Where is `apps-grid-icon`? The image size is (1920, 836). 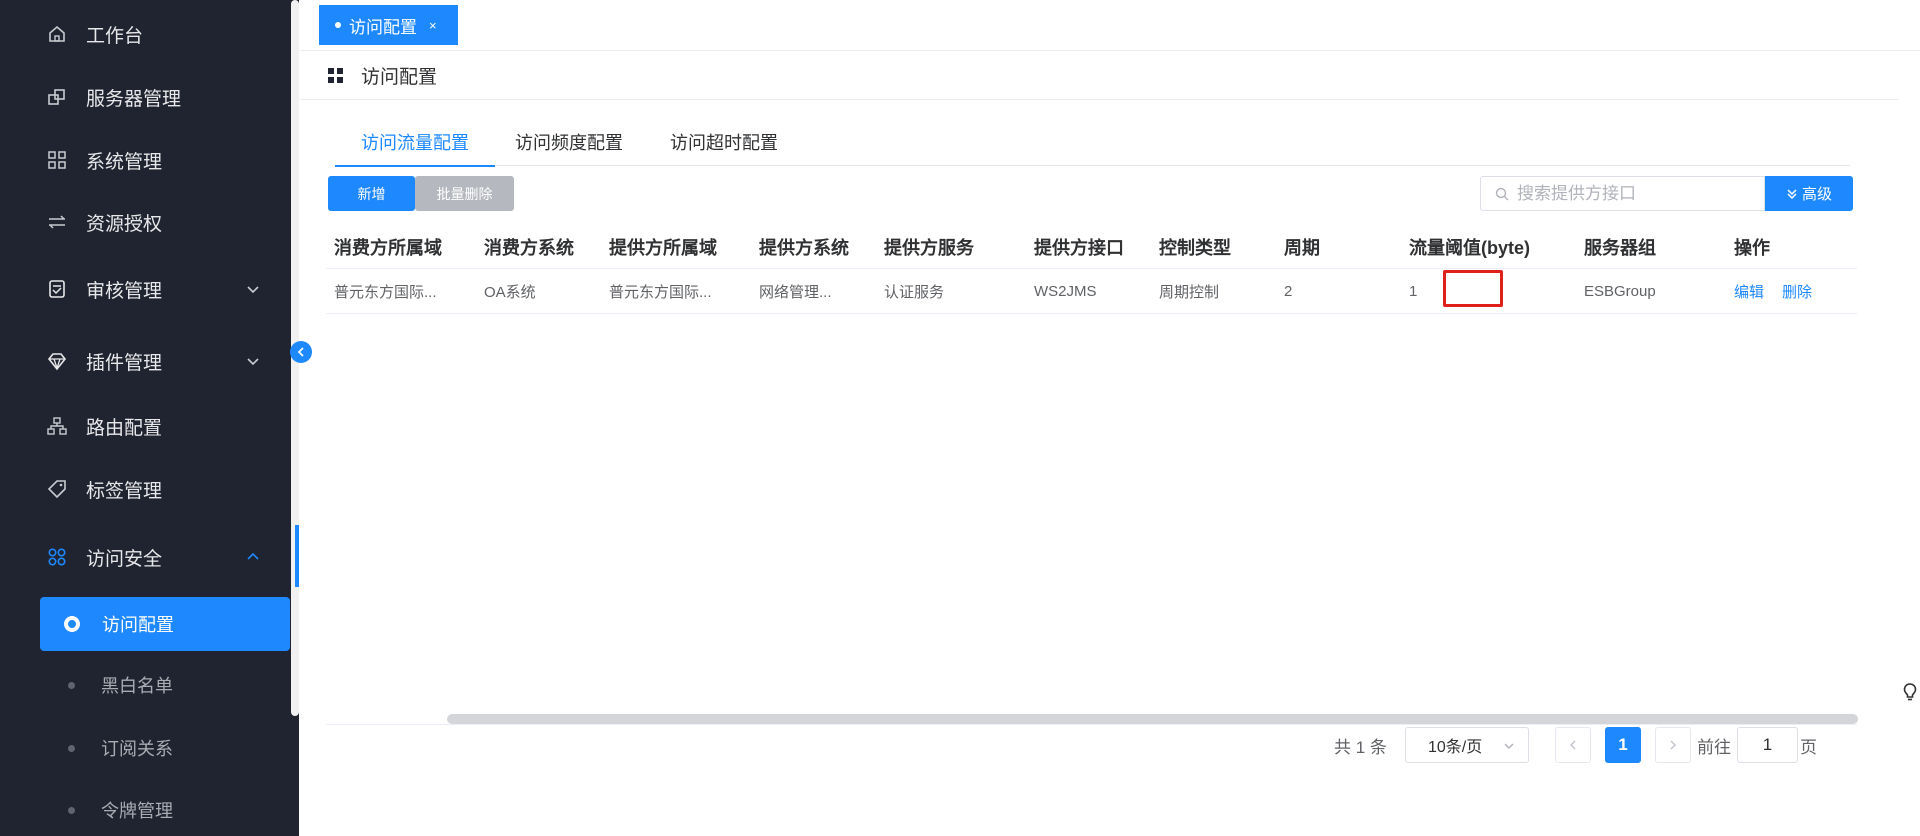 apps-grid-icon is located at coordinates (335, 75).